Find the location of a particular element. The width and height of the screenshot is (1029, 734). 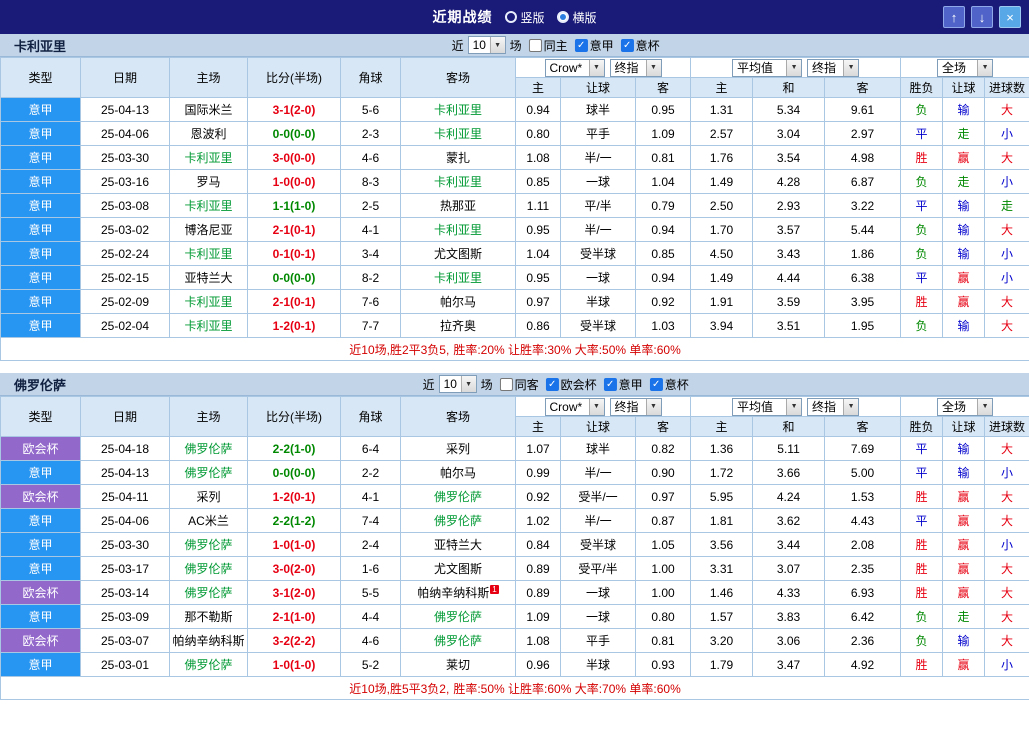

home-team: 佛罗伦萨 is located at coordinates (208, 664).